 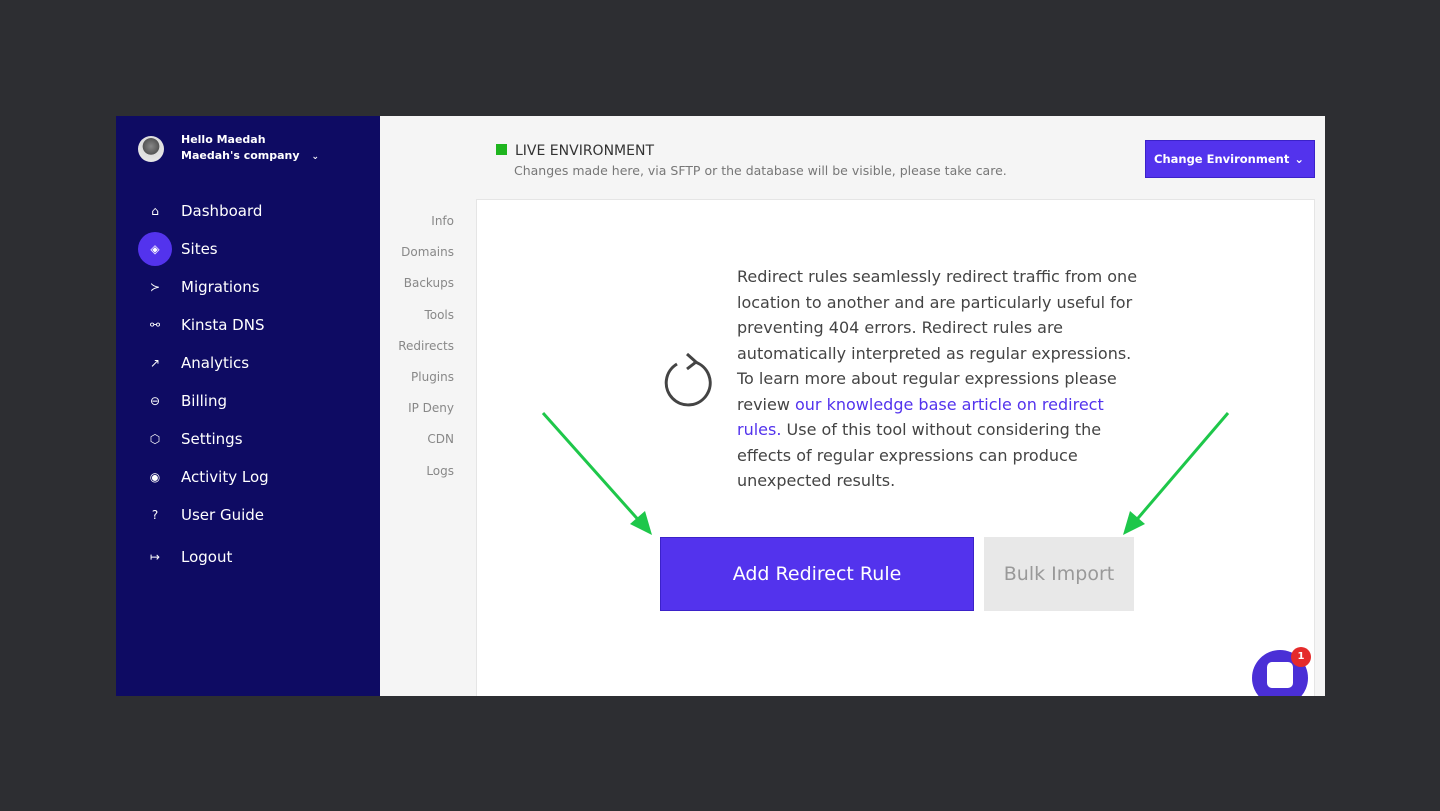 What do you see at coordinates (215, 363) in the screenshot?
I see `sidebar-item-label: Analytics` at bounding box center [215, 363].